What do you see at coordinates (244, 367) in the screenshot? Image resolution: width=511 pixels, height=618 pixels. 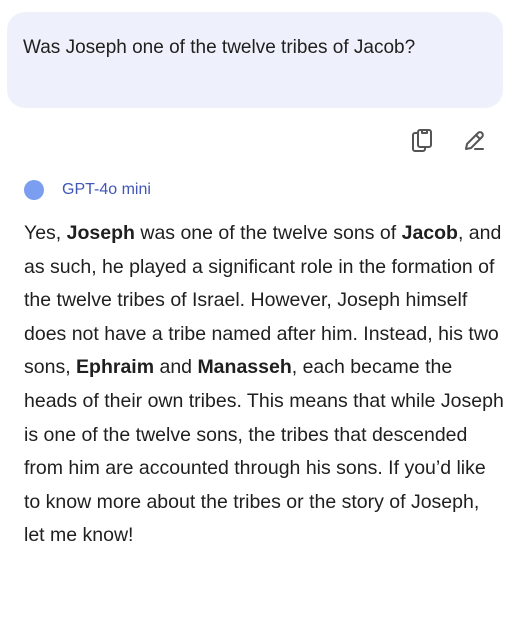 I see `response-bold-manasseh: Manasseh` at bounding box center [244, 367].